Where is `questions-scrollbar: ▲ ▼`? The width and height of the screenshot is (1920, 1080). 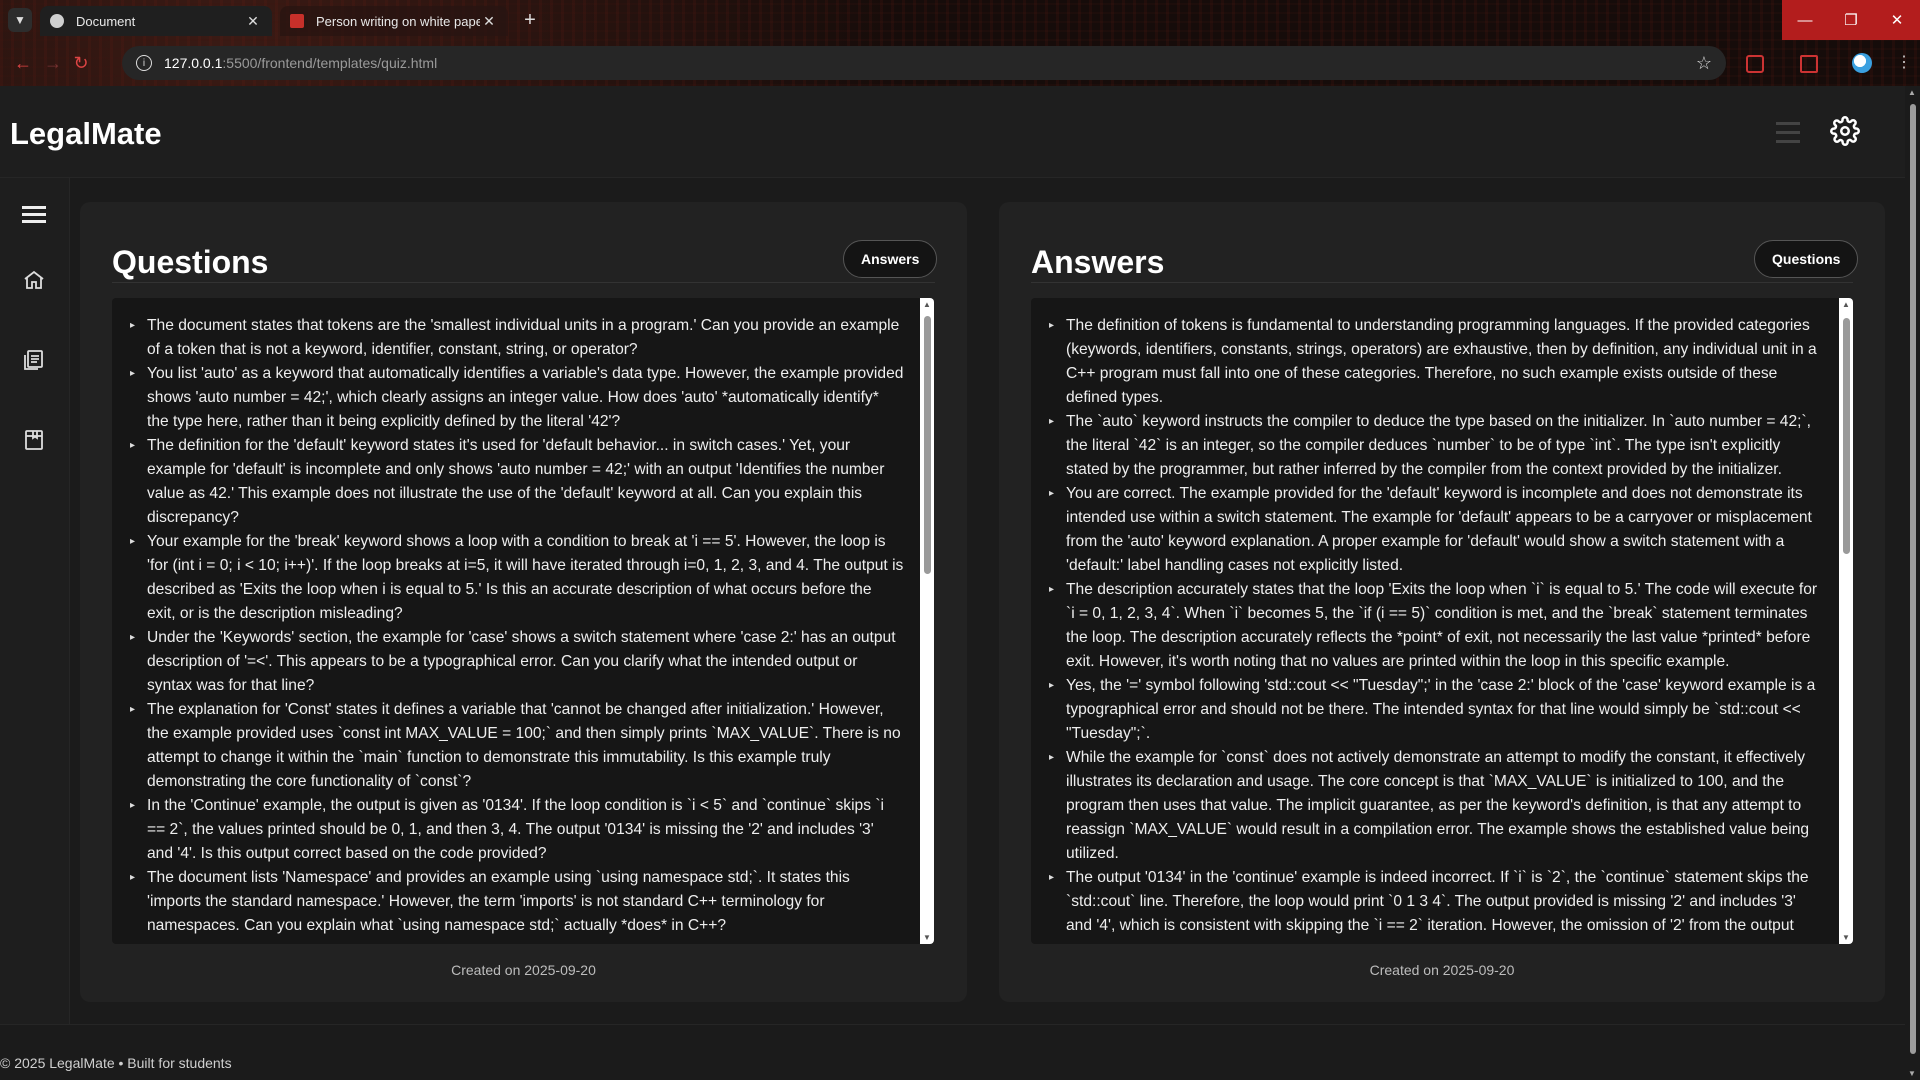
questions-scrollbar: ▲ ▼ is located at coordinates (927, 621).